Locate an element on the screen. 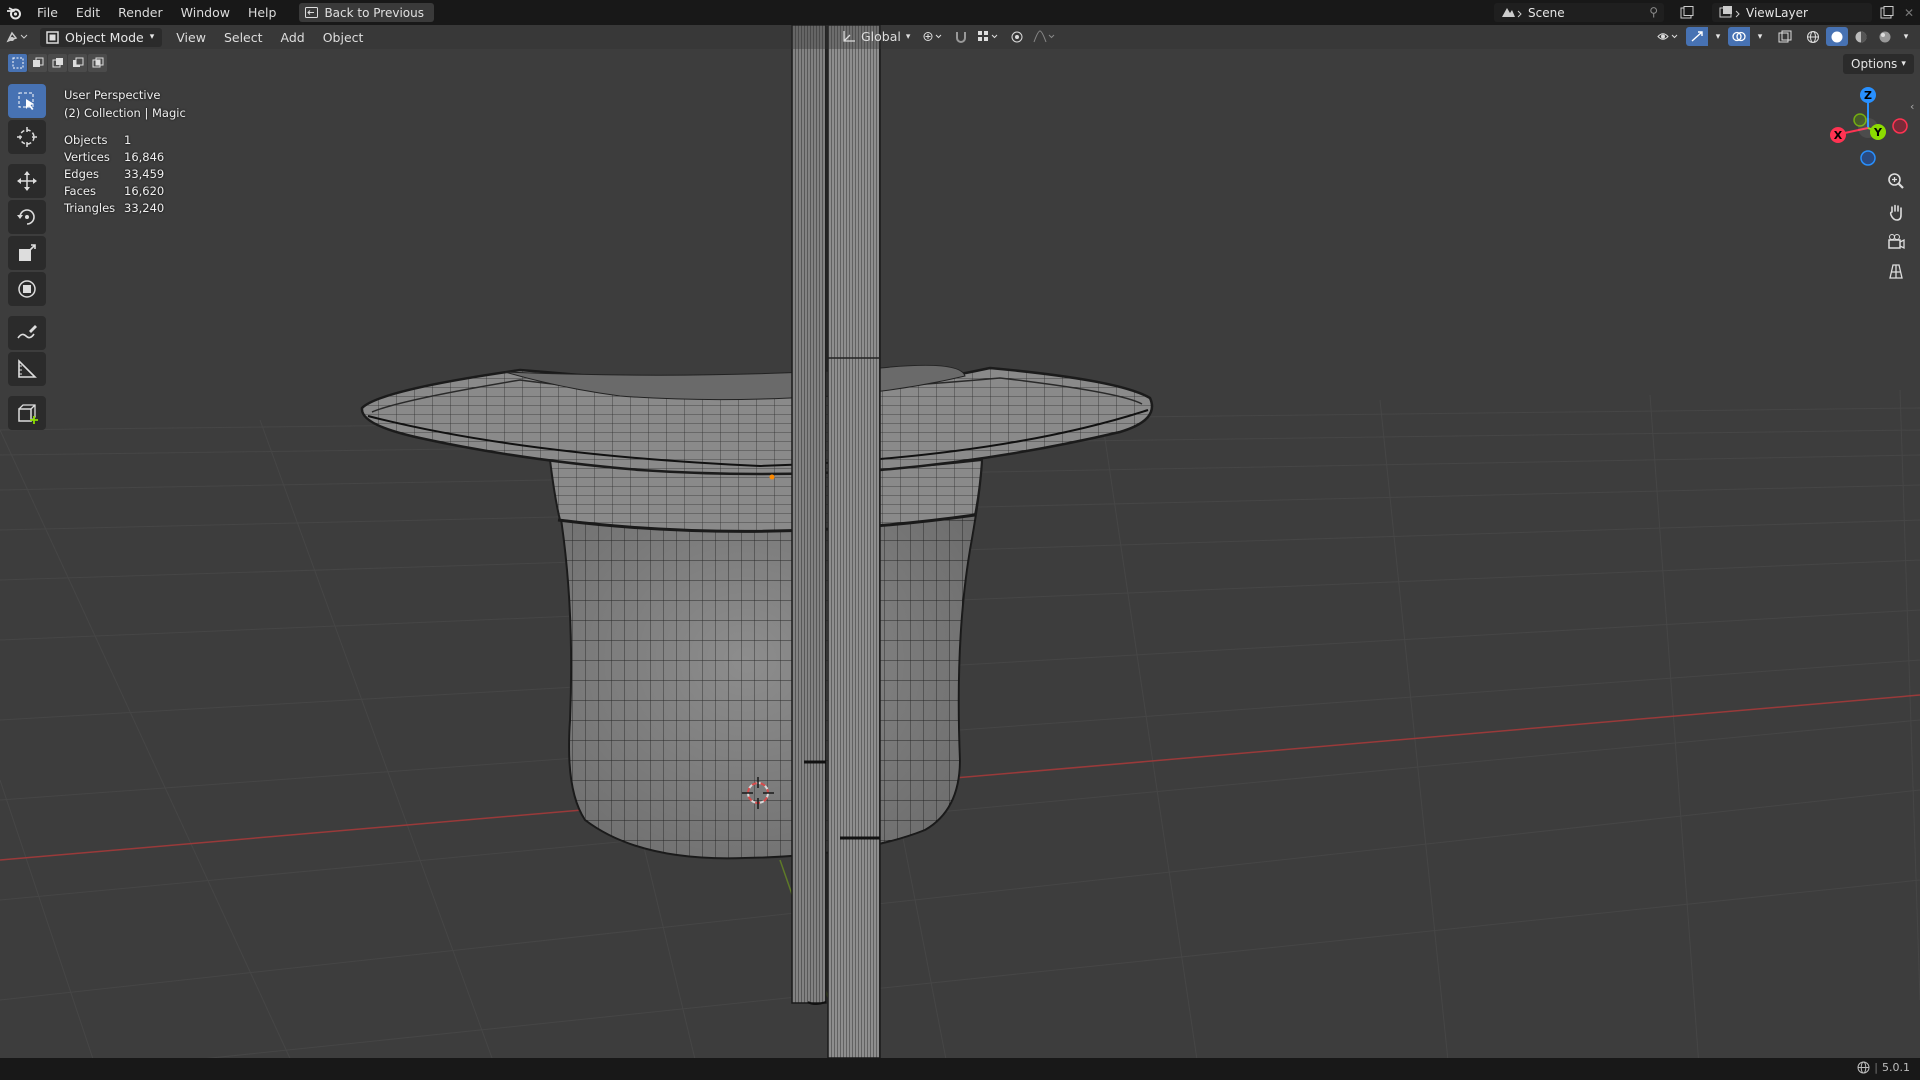 This screenshot has width=1920, height=1080. xray-toggle-icon is located at coordinates (1785, 36).